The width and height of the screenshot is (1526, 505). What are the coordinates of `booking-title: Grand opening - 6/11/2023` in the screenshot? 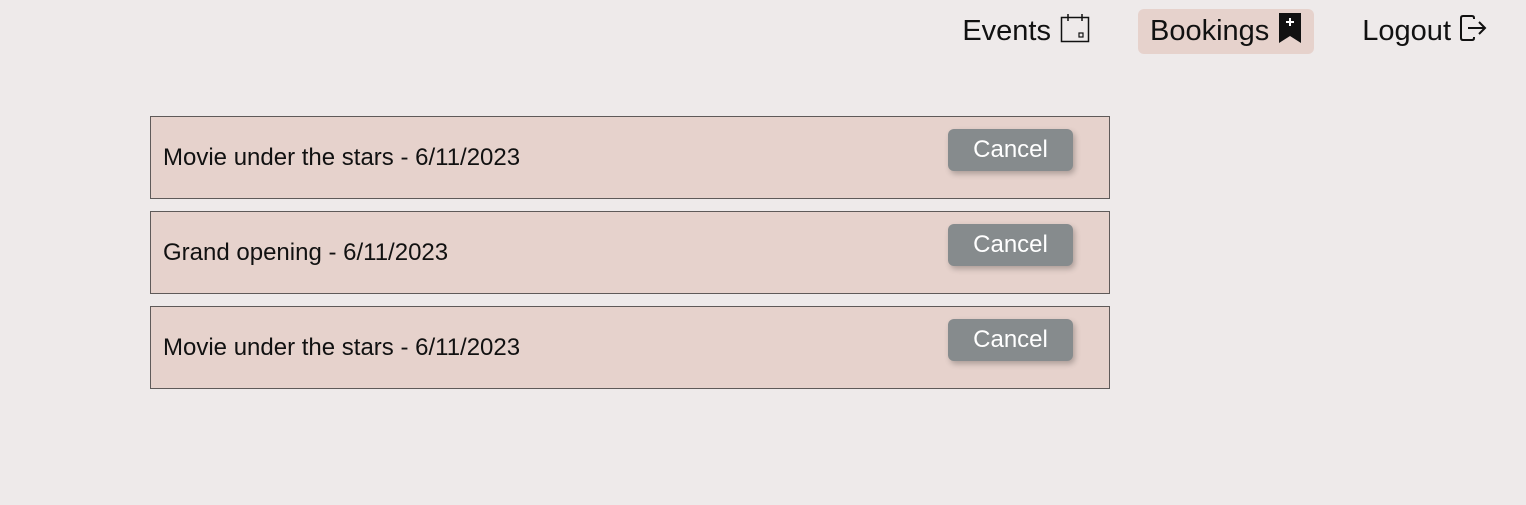 It's located at (306, 252).